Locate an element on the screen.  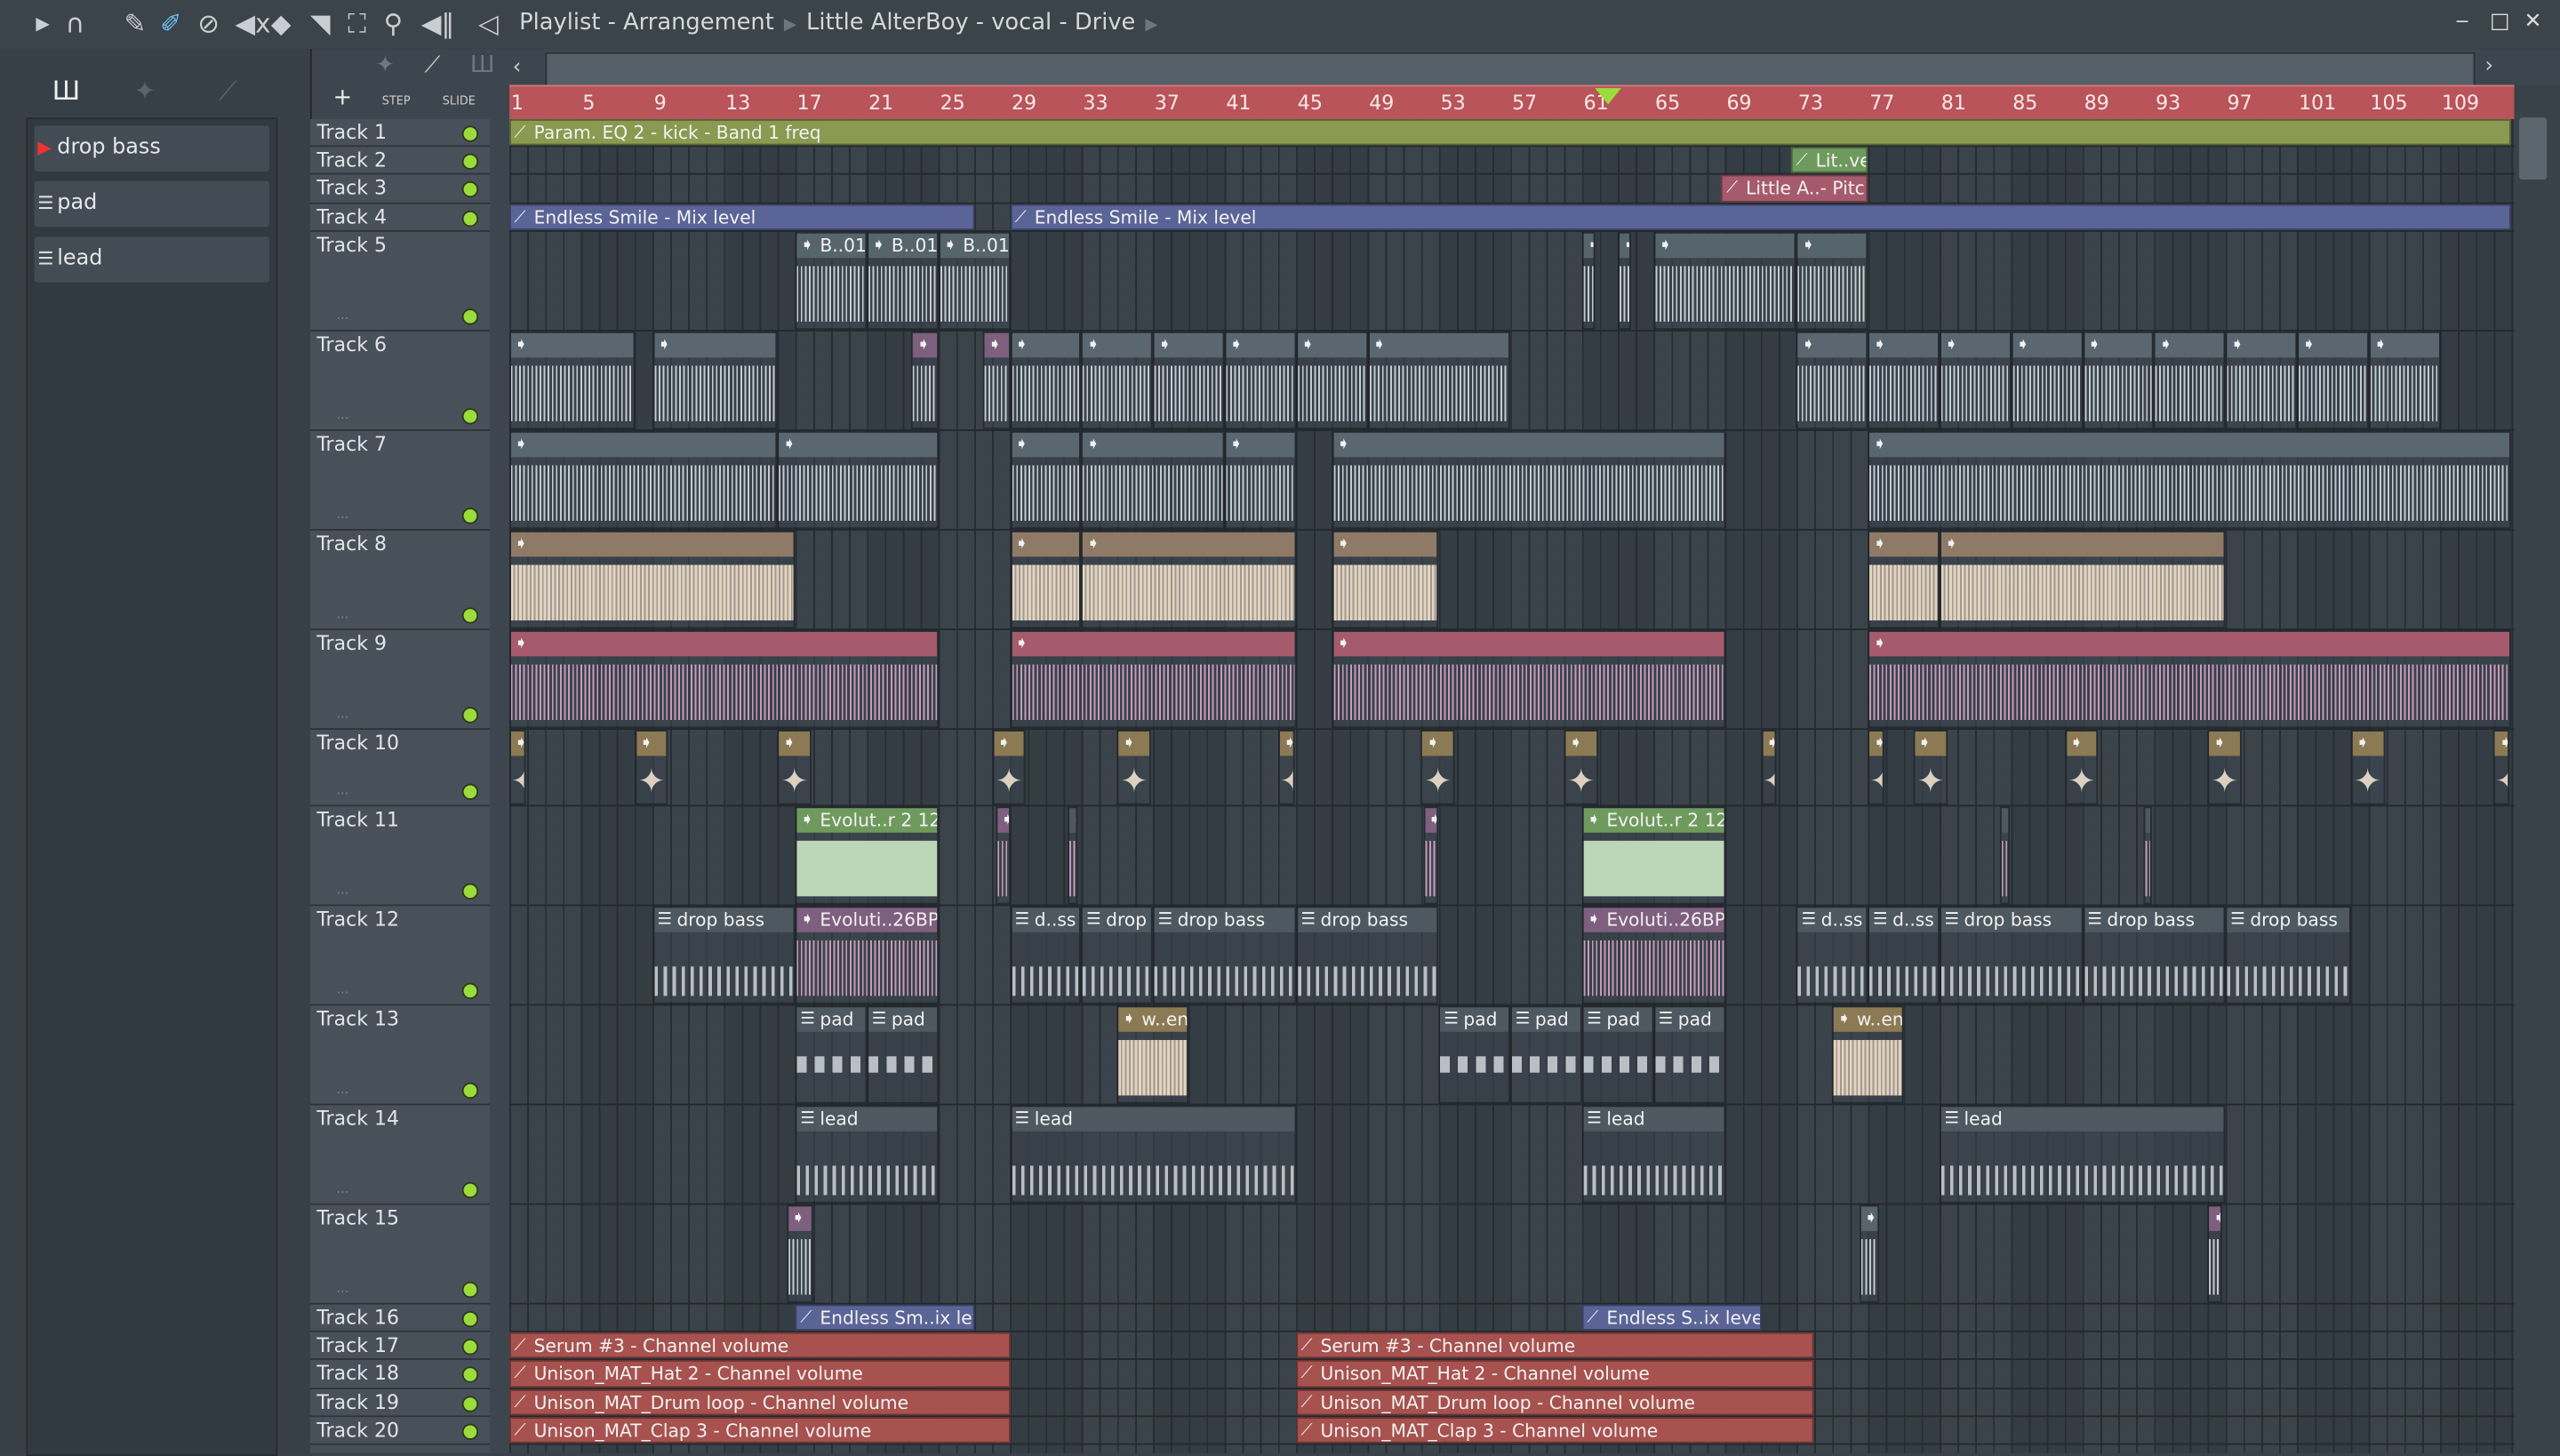
track-header: Track 1 is located at coordinates (400, 133).